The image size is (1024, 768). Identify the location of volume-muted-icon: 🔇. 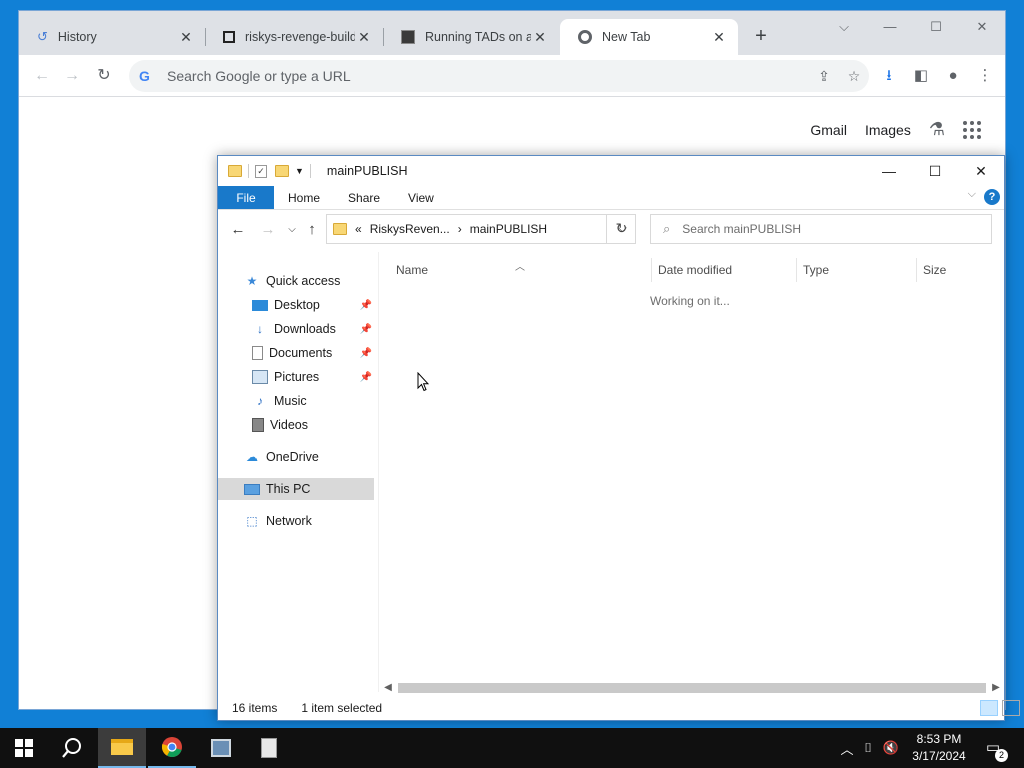
(891, 748).